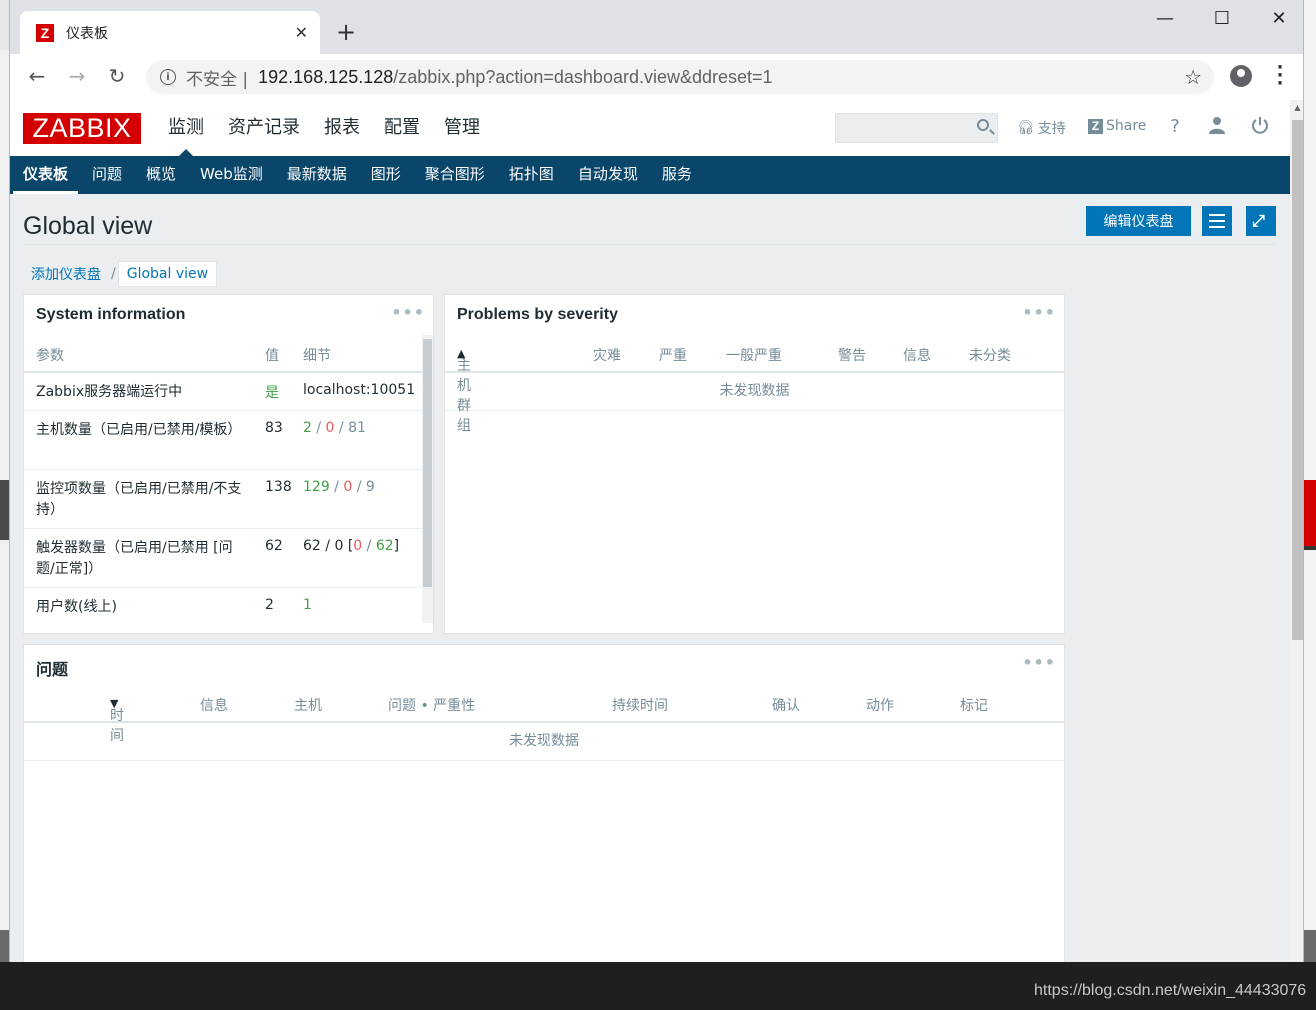  What do you see at coordinates (223, 392) in the screenshot?
I see `table-row: Zabbix服务器端运行中 是 localhost:10051` at bounding box center [223, 392].